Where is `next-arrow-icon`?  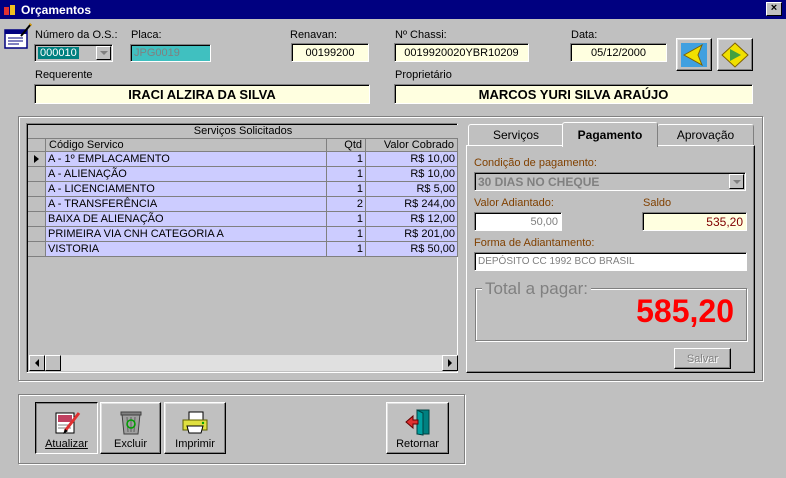
next-arrow-icon is located at coordinates (735, 54).